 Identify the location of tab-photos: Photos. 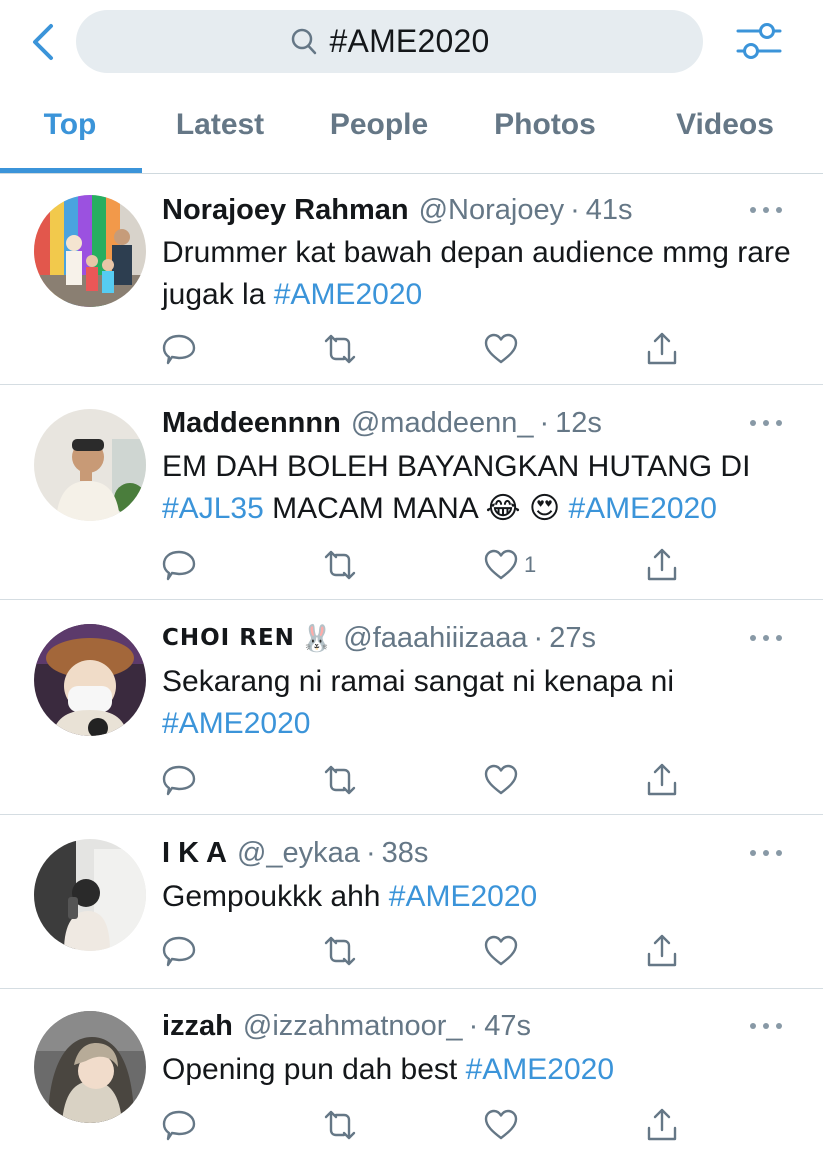
(545, 132).